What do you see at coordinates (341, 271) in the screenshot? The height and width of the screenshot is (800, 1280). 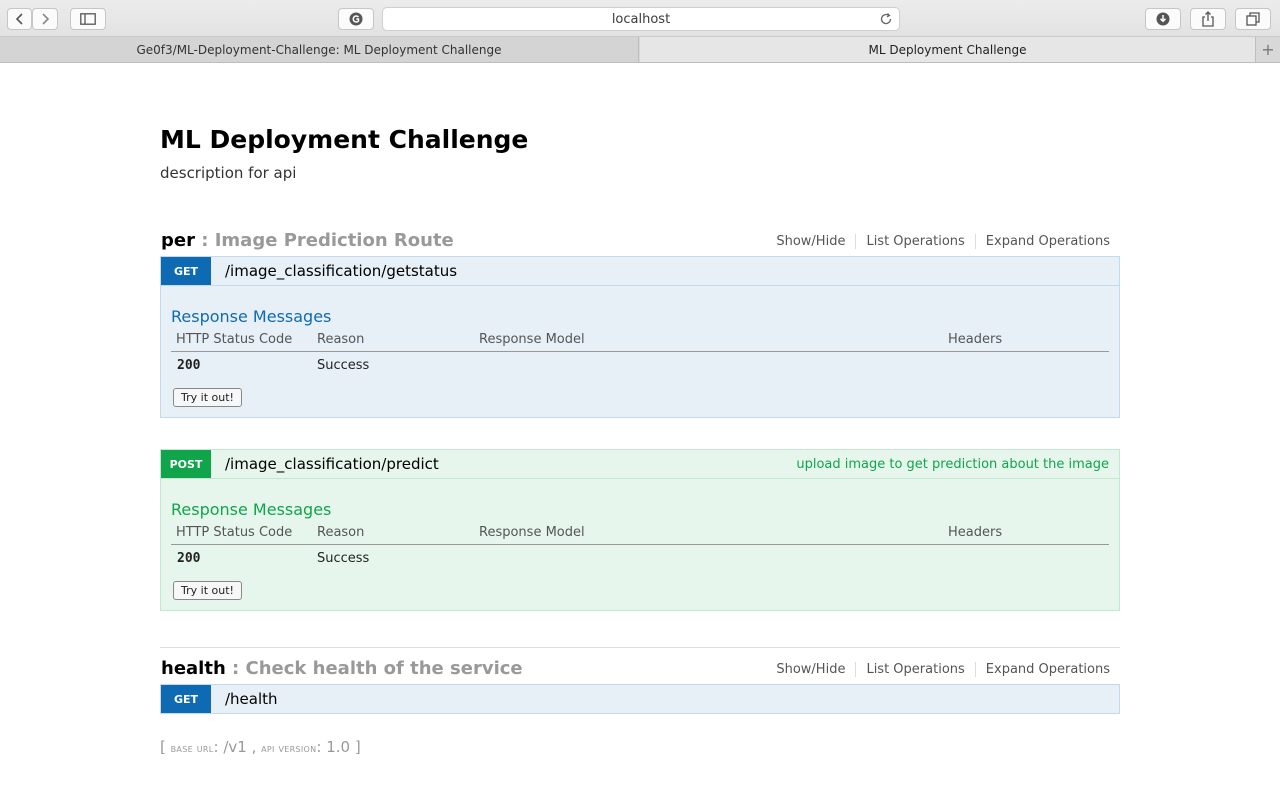 I see `operation-path: /image_classification/getstatus` at bounding box center [341, 271].